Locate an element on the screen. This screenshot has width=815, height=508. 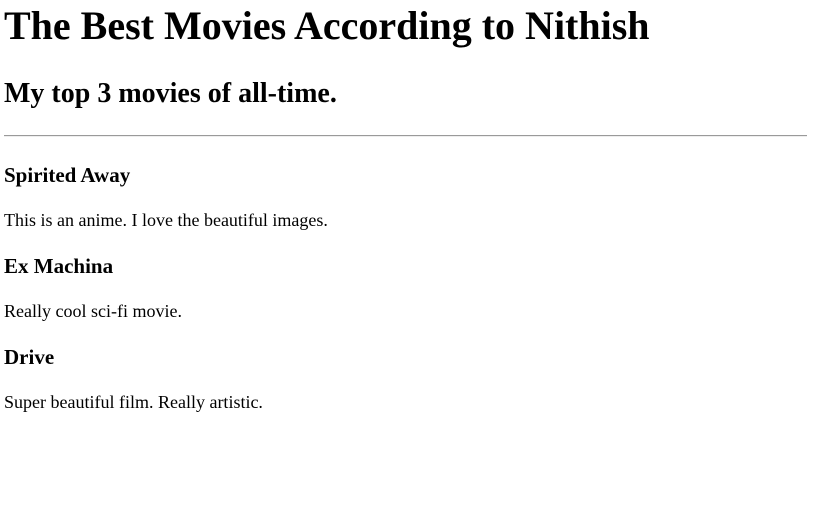
movie-entry: Ex Machina Really cool sci-fi movie. is located at coordinates (405, 287).